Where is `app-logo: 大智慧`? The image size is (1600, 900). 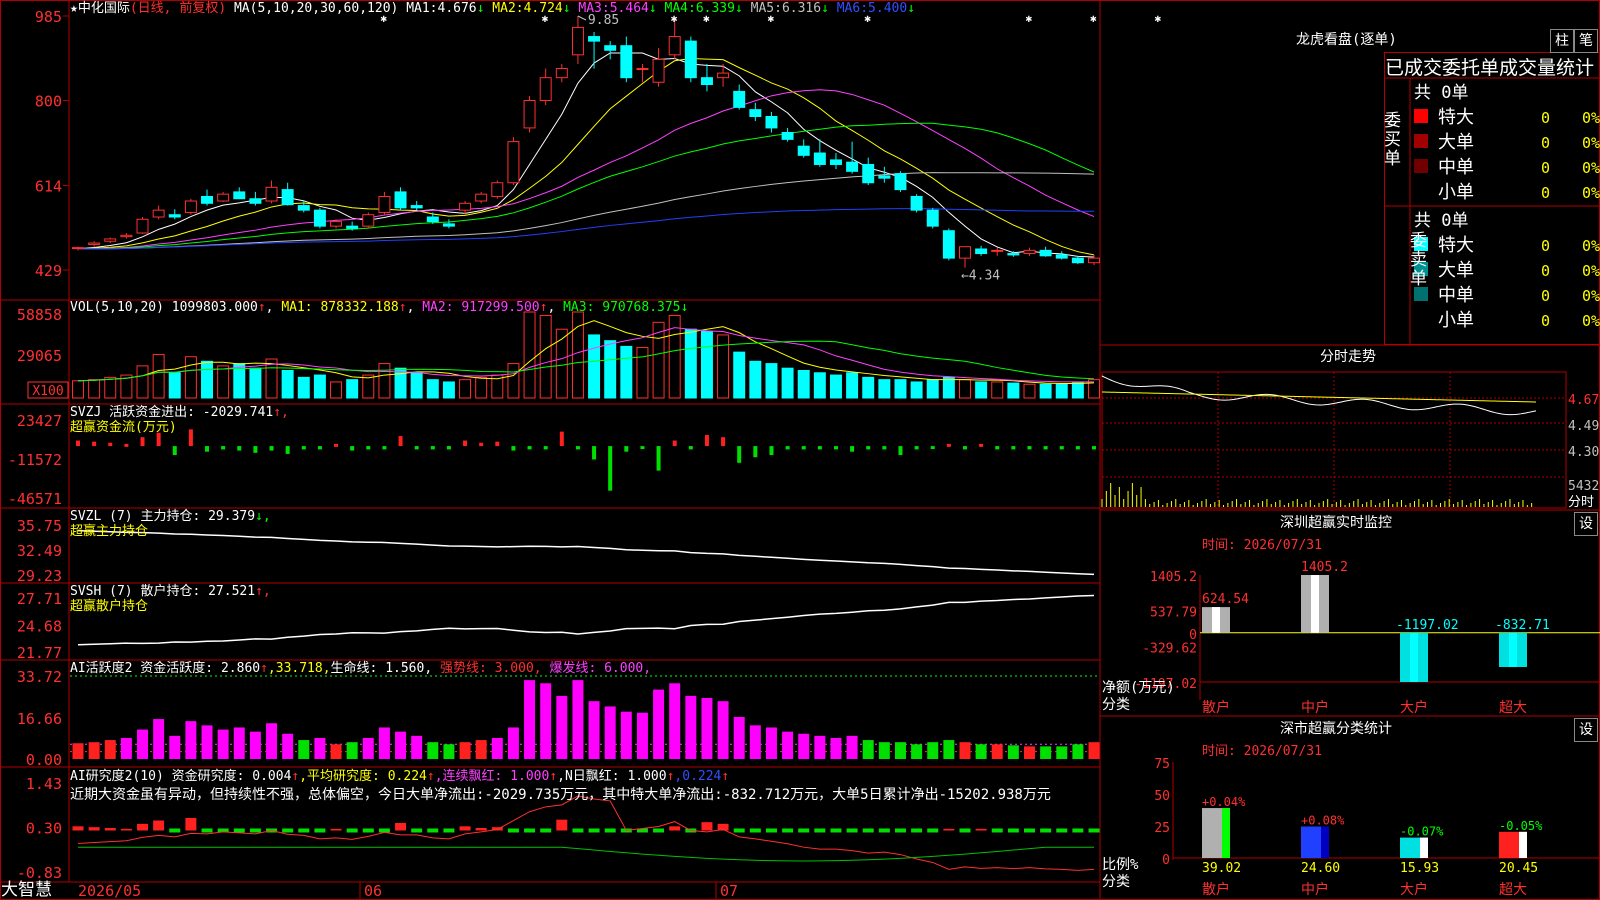 app-logo: 大智慧 is located at coordinates (26, 890).